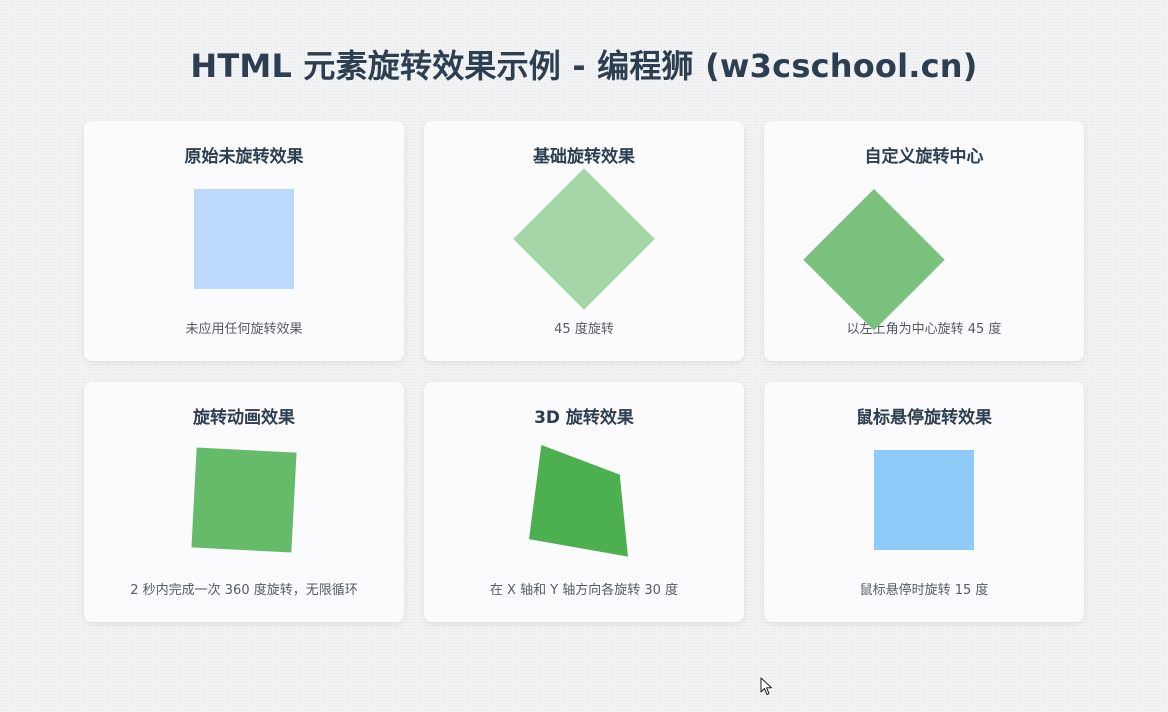  Describe the element at coordinates (924, 157) in the screenshot. I see `card-title: 自定义旋转中心` at that location.